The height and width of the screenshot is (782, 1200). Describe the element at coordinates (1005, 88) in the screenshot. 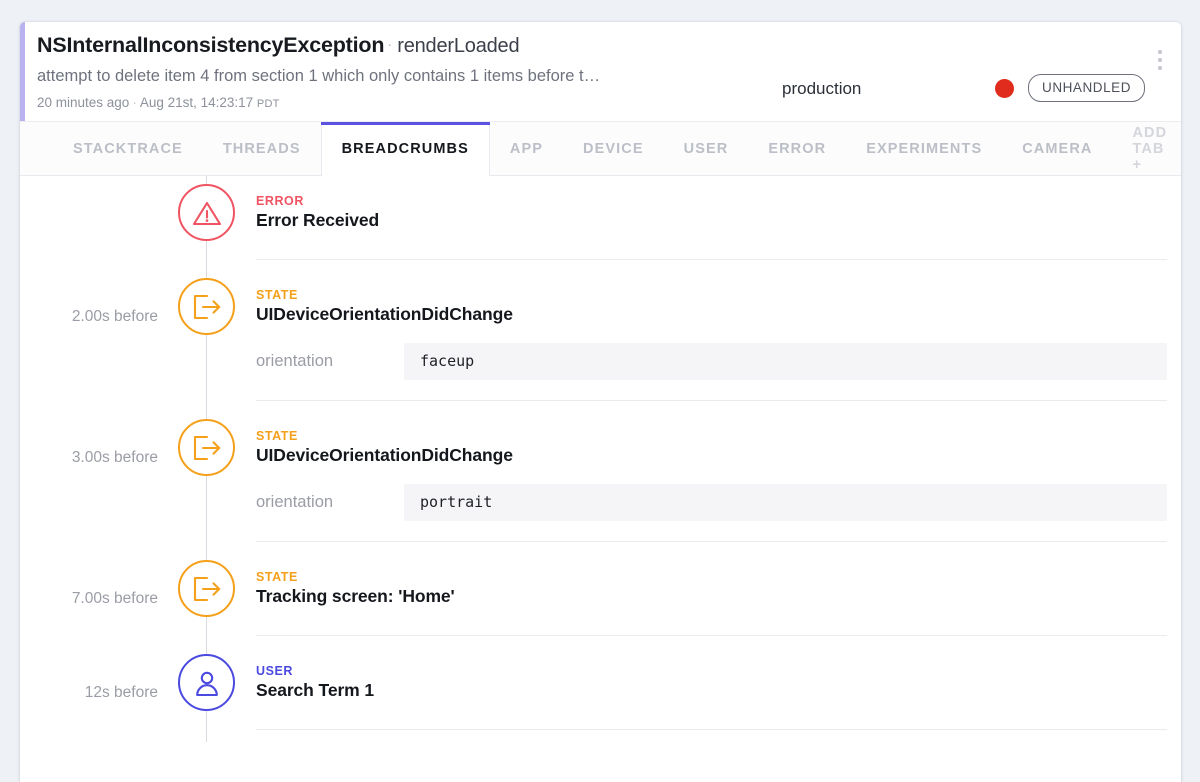

I see `severity-dot-icon` at that location.